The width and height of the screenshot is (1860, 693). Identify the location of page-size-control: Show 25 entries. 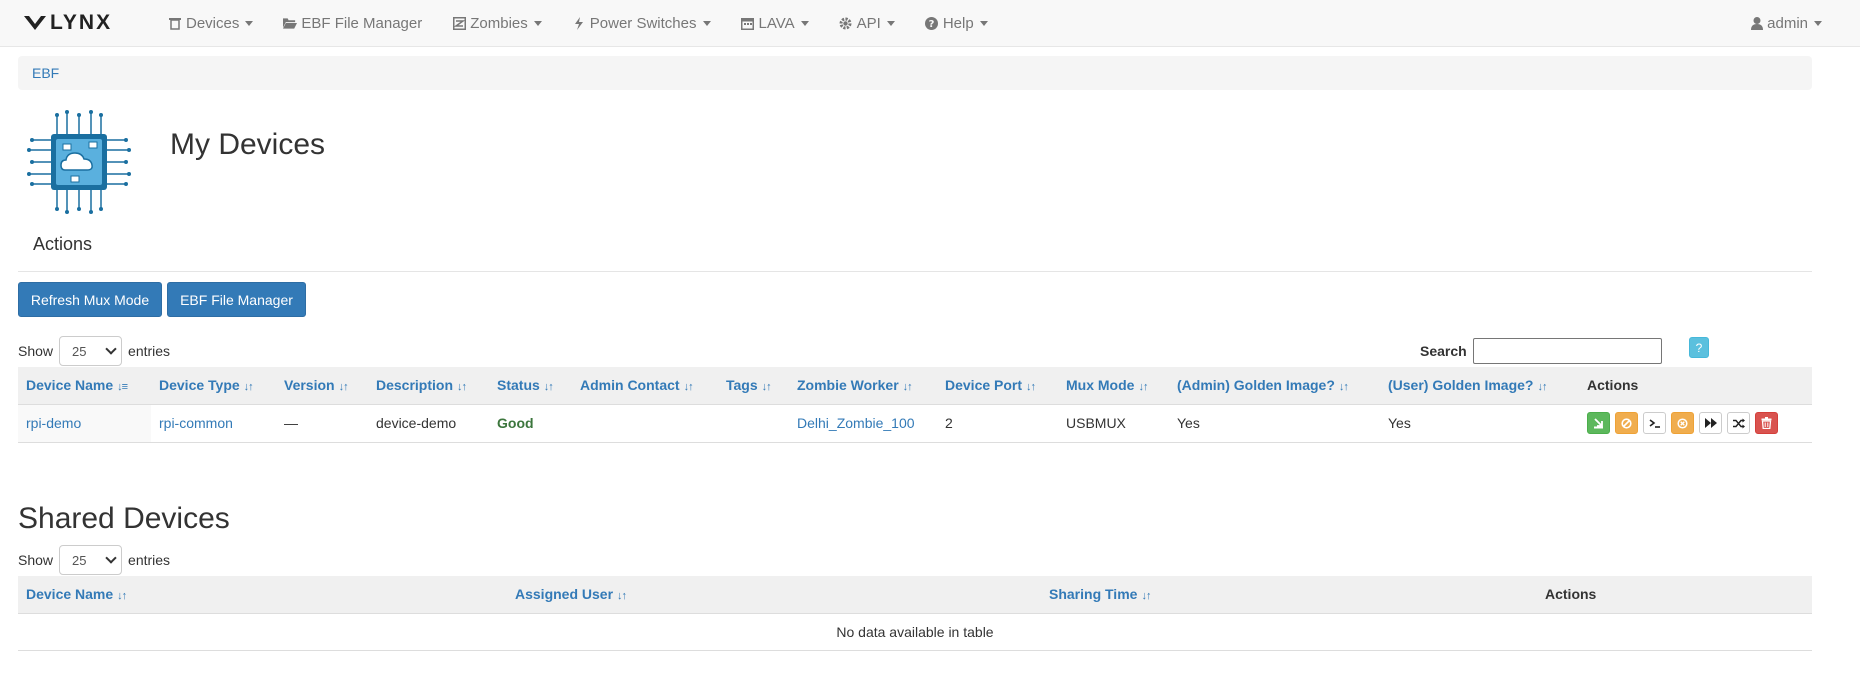
(94, 351).